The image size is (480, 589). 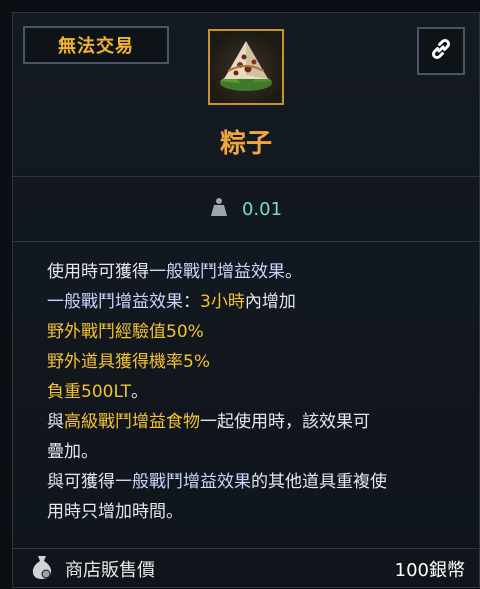 What do you see at coordinates (115, 512) in the screenshot?
I see `description-segment: 用時只增加時間。` at bounding box center [115, 512].